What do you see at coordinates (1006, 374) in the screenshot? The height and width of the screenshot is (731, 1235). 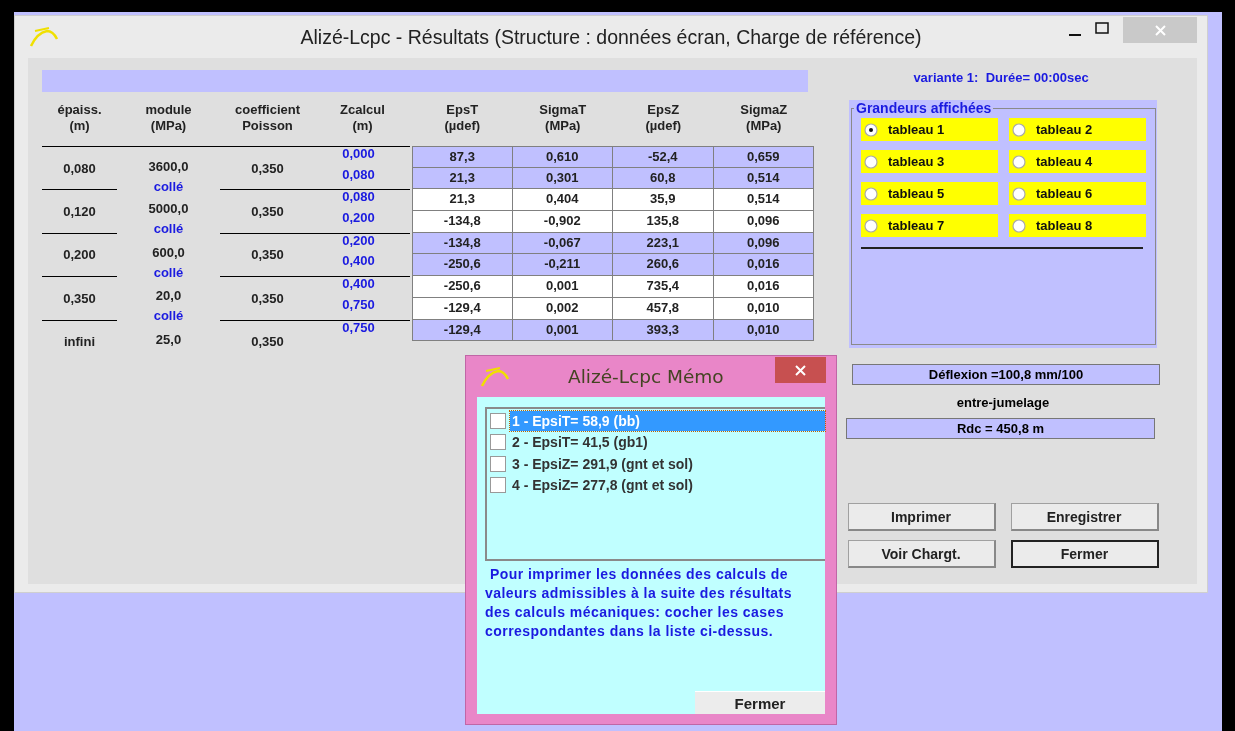 I see `deflection-display: Déflexion =100,8 mm/100` at bounding box center [1006, 374].